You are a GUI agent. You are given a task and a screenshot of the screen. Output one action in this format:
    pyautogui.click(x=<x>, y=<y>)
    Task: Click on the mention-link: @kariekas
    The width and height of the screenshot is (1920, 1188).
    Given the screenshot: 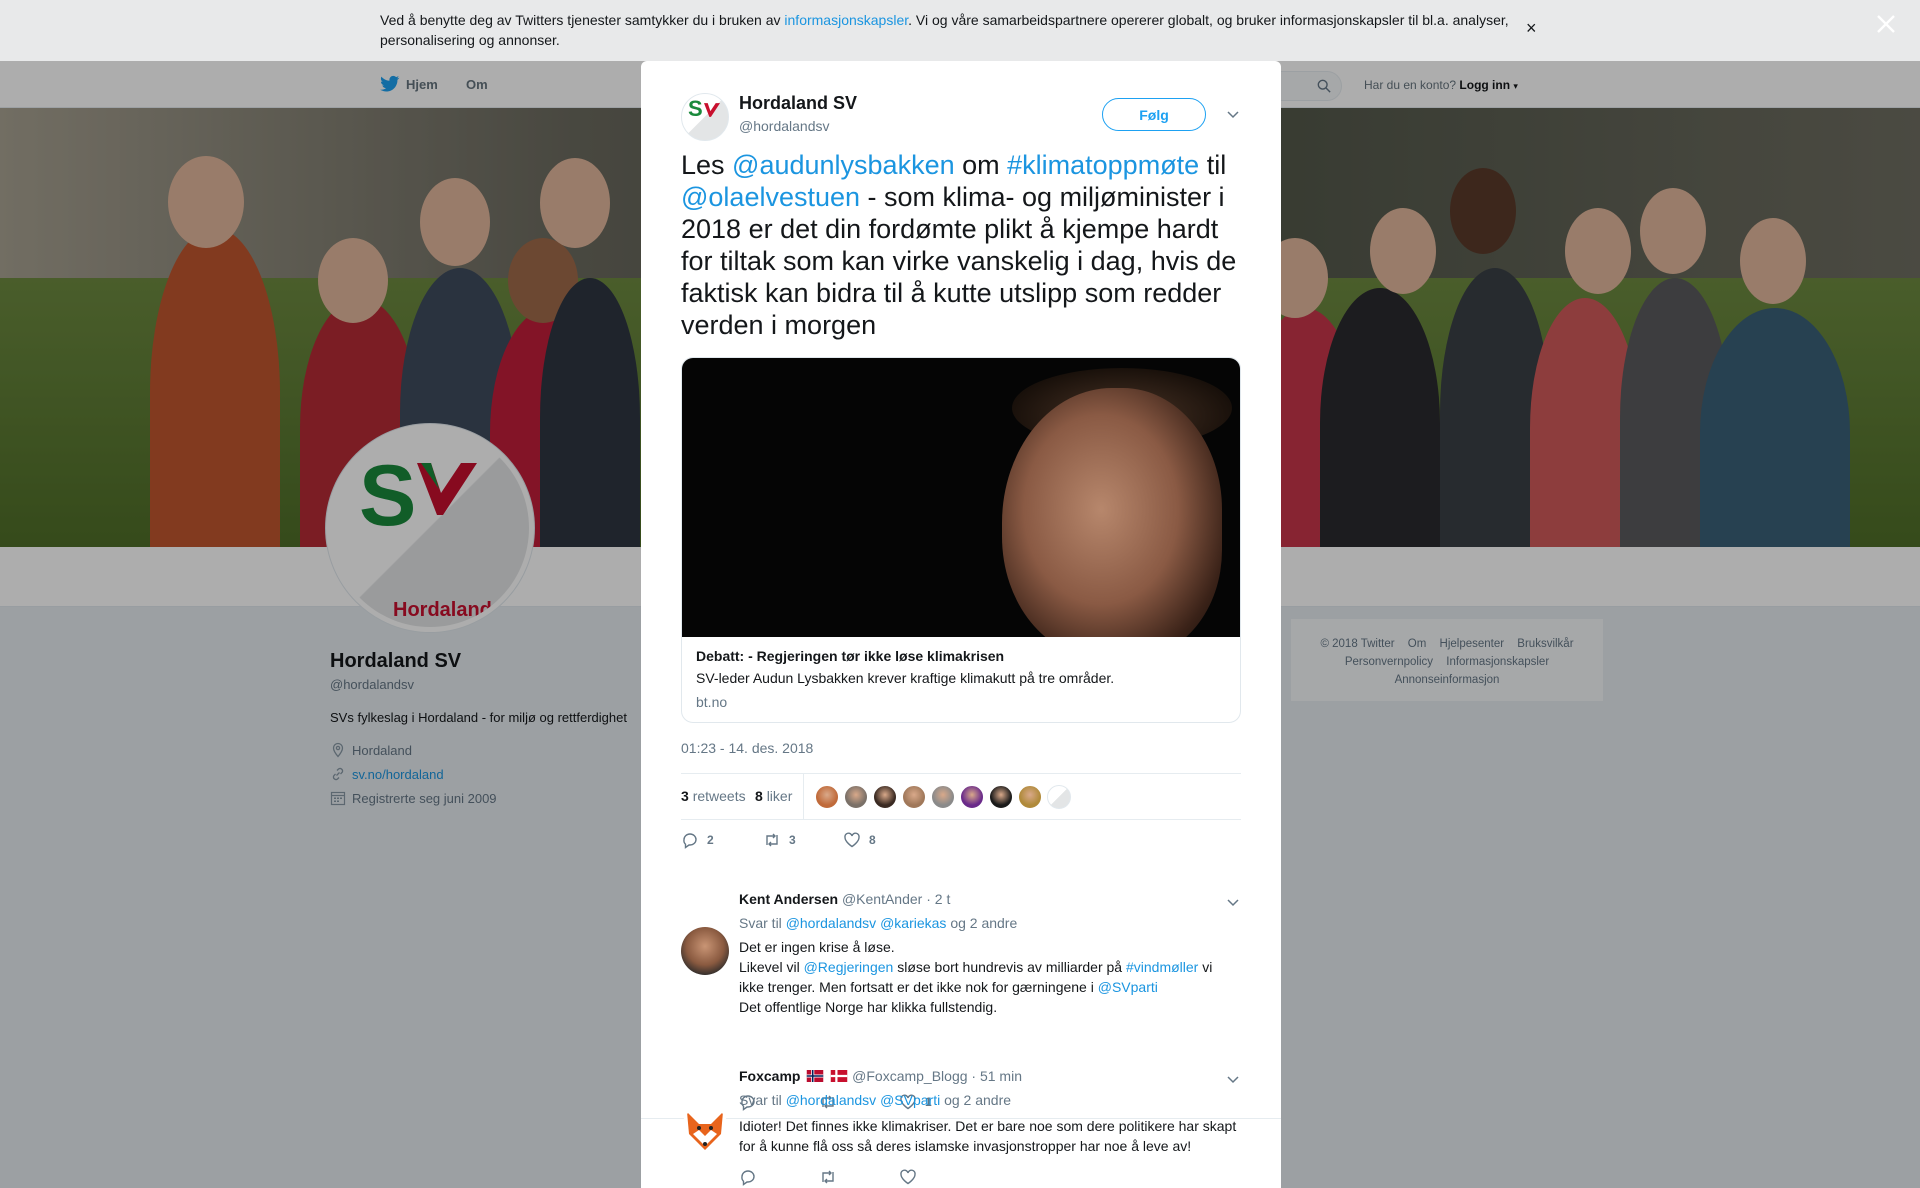 What is the action you would take?
    pyautogui.click(x=913, y=923)
    